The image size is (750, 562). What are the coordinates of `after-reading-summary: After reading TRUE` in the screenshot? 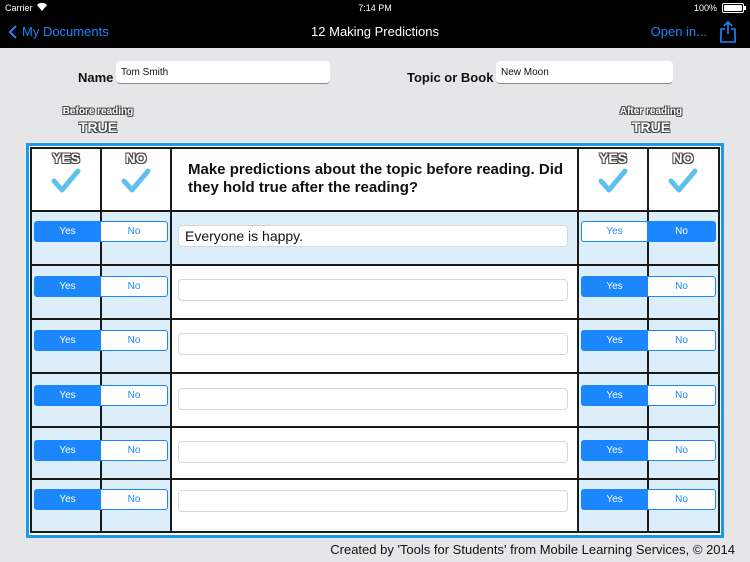 It's located at (651, 120).